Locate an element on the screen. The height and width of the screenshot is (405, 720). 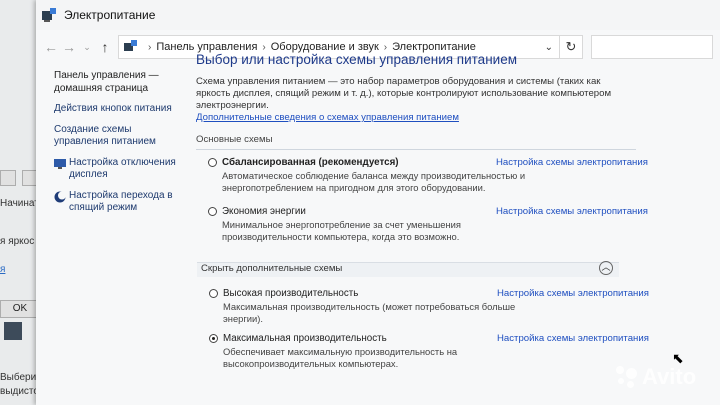
bg-ok-button: OK is located at coordinates (20, 309).